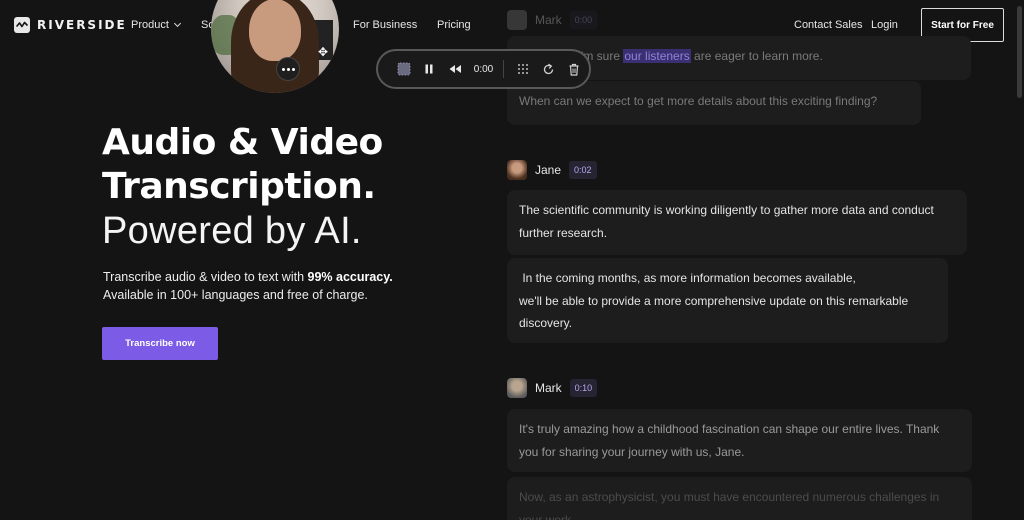 This screenshot has height=520, width=1024. I want to click on page-scrollbar, so click(1019, 260).